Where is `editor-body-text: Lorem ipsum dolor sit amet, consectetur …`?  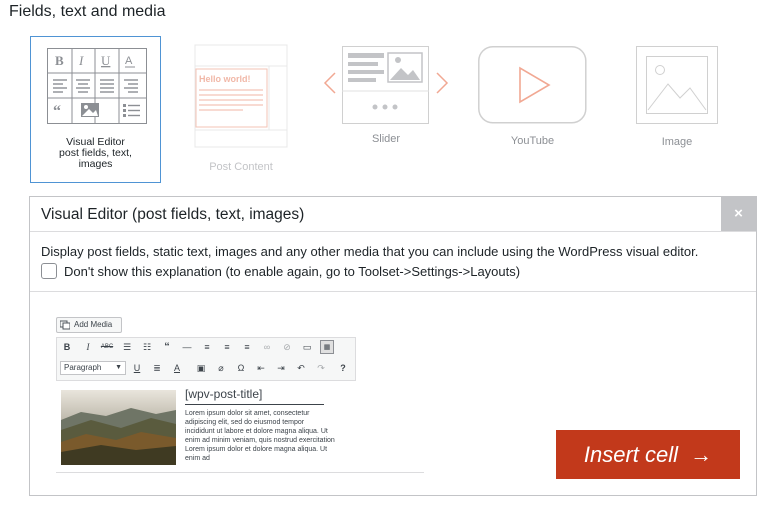
editor-body-text: Lorem ipsum dolor sit amet, consectetur … is located at coordinates (260, 436).